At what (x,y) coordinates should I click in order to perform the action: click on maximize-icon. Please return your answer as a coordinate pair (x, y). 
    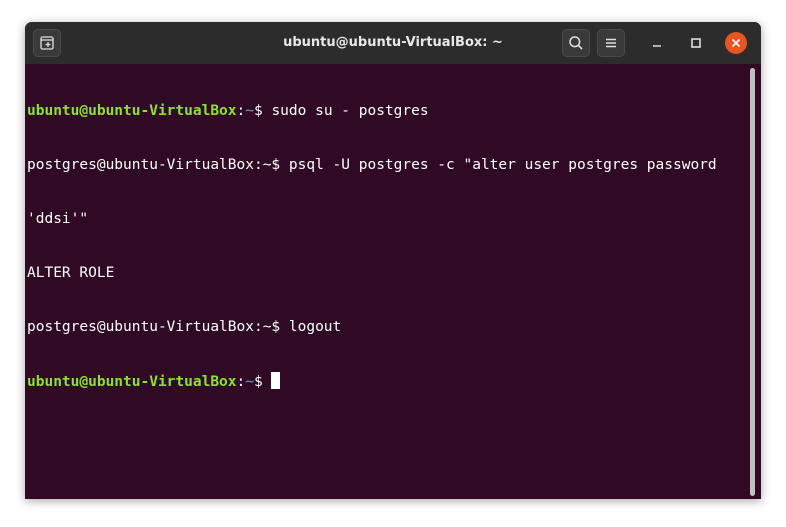
    Looking at the image, I should click on (696, 43).